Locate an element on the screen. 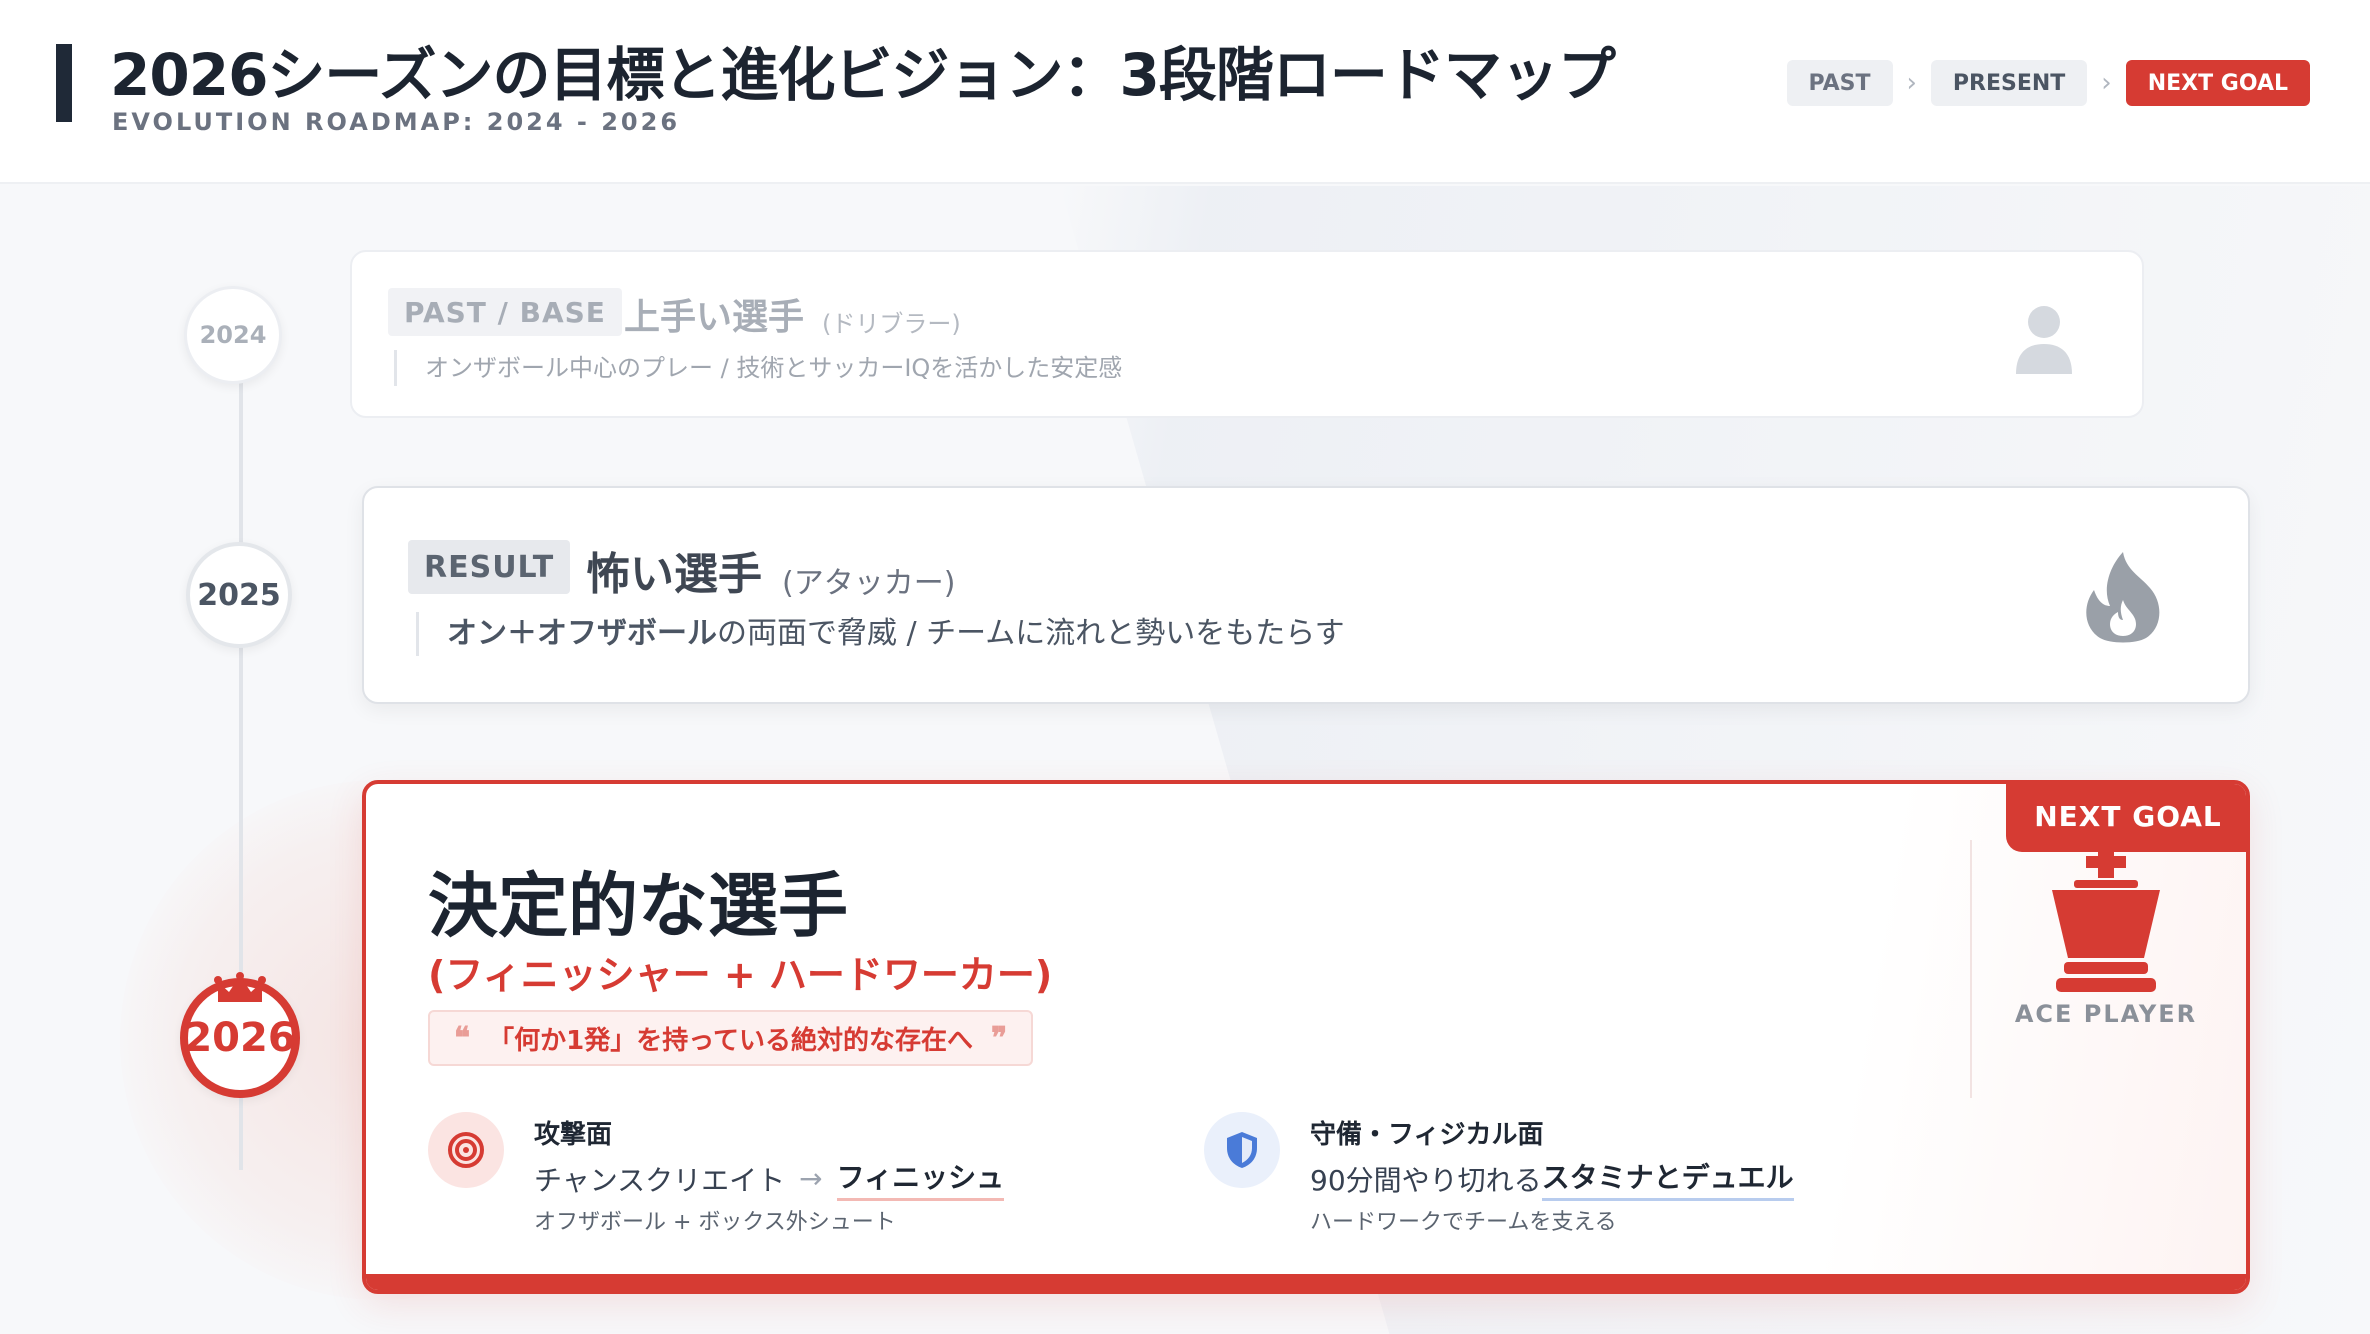 Image resolution: width=2370 pixels, height=1334 pixels. stage-type: (アタッカー) is located at coordinates (869, 583).